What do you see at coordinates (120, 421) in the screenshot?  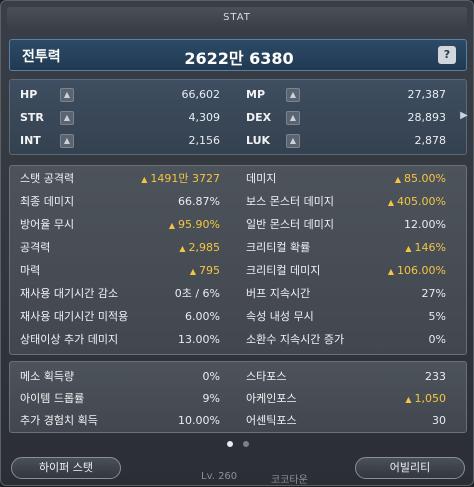 I see `extra-row-left-2: 추가 경험치 획득 10.00%` at bounding box center [120, 421].